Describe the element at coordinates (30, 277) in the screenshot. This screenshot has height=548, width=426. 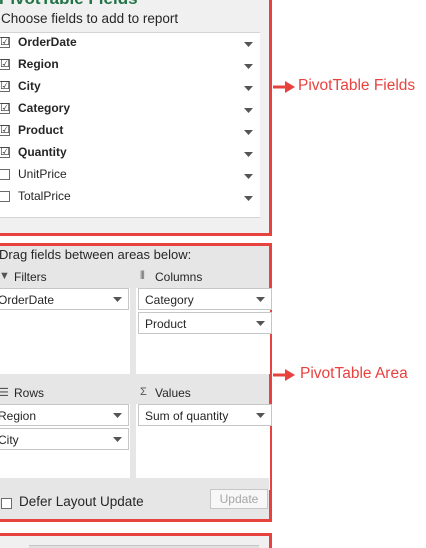
I see `filters-title: Filters` at that location.